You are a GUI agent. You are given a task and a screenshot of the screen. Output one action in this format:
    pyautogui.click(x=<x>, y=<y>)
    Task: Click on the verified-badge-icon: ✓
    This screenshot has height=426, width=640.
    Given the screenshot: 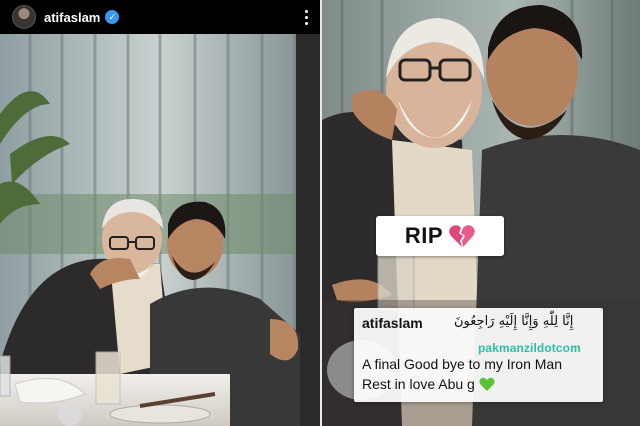 What is the action you would take?
    pyautogui.click(x=112, y=17)
    